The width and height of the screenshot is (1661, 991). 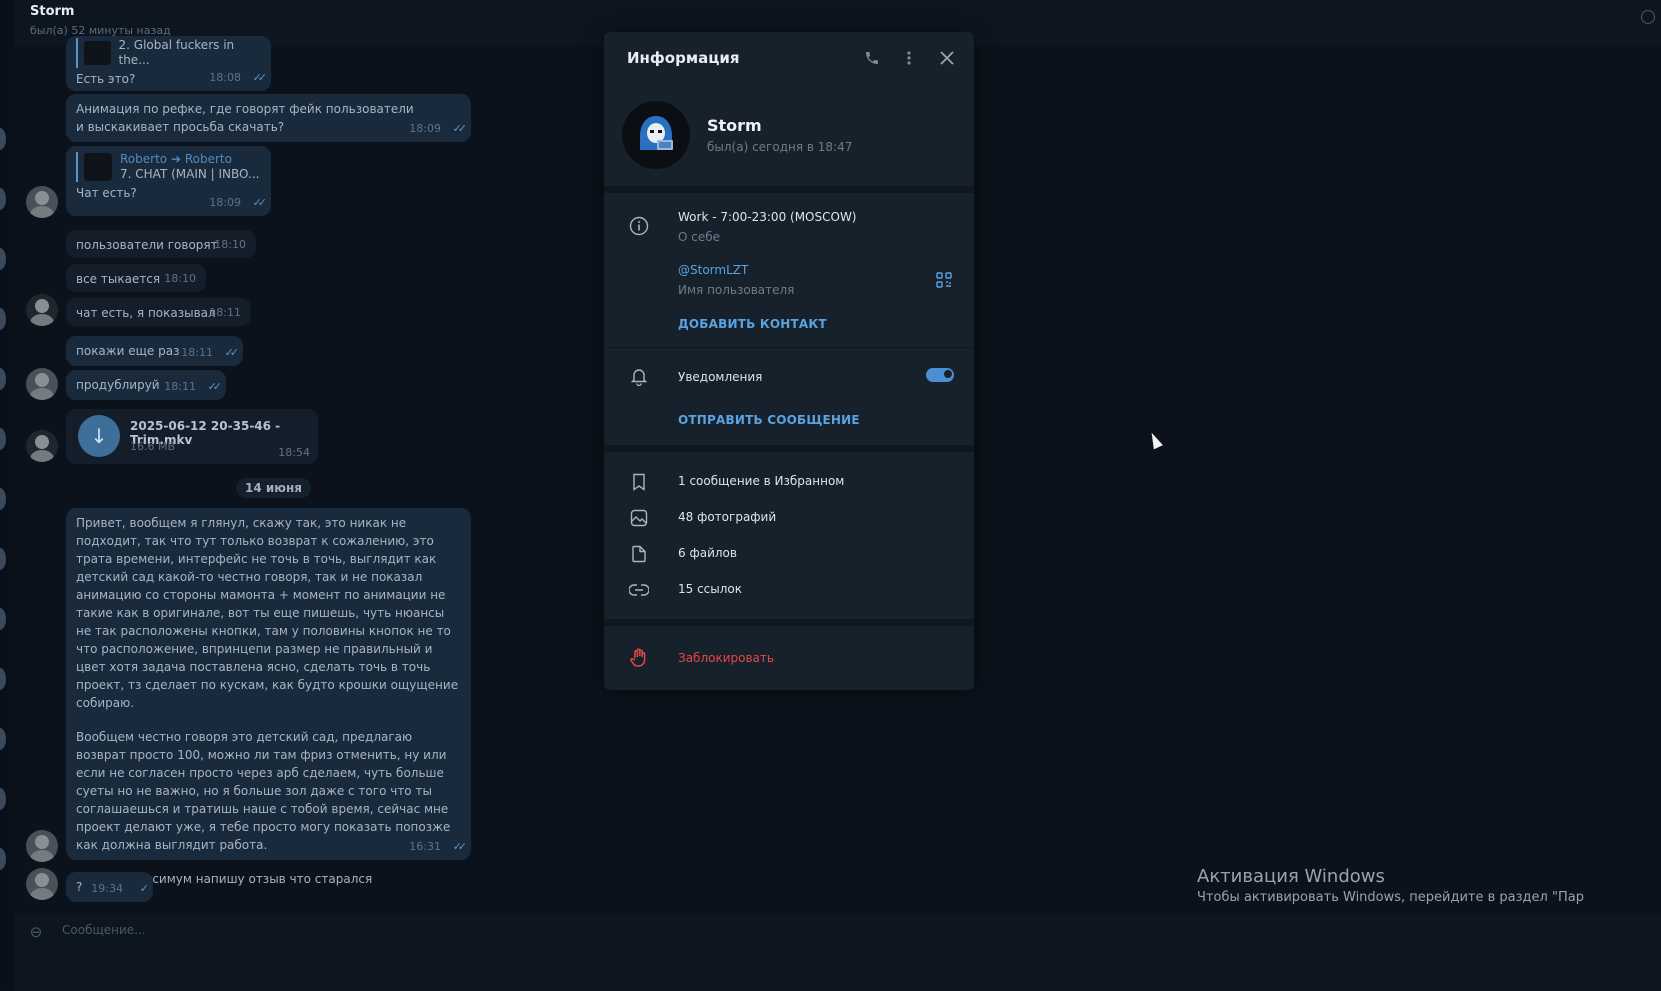 What do you see at coordinates (146, 385) in the screenshot?
I see `message-bubble: продублируй 18:11 ✓✓` at bounding box center [146, 385].